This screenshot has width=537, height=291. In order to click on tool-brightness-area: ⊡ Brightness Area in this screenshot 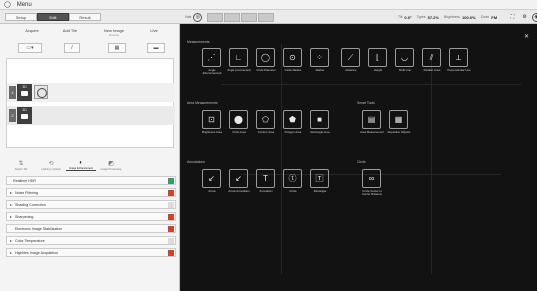, I will do `click(212, 127)`.